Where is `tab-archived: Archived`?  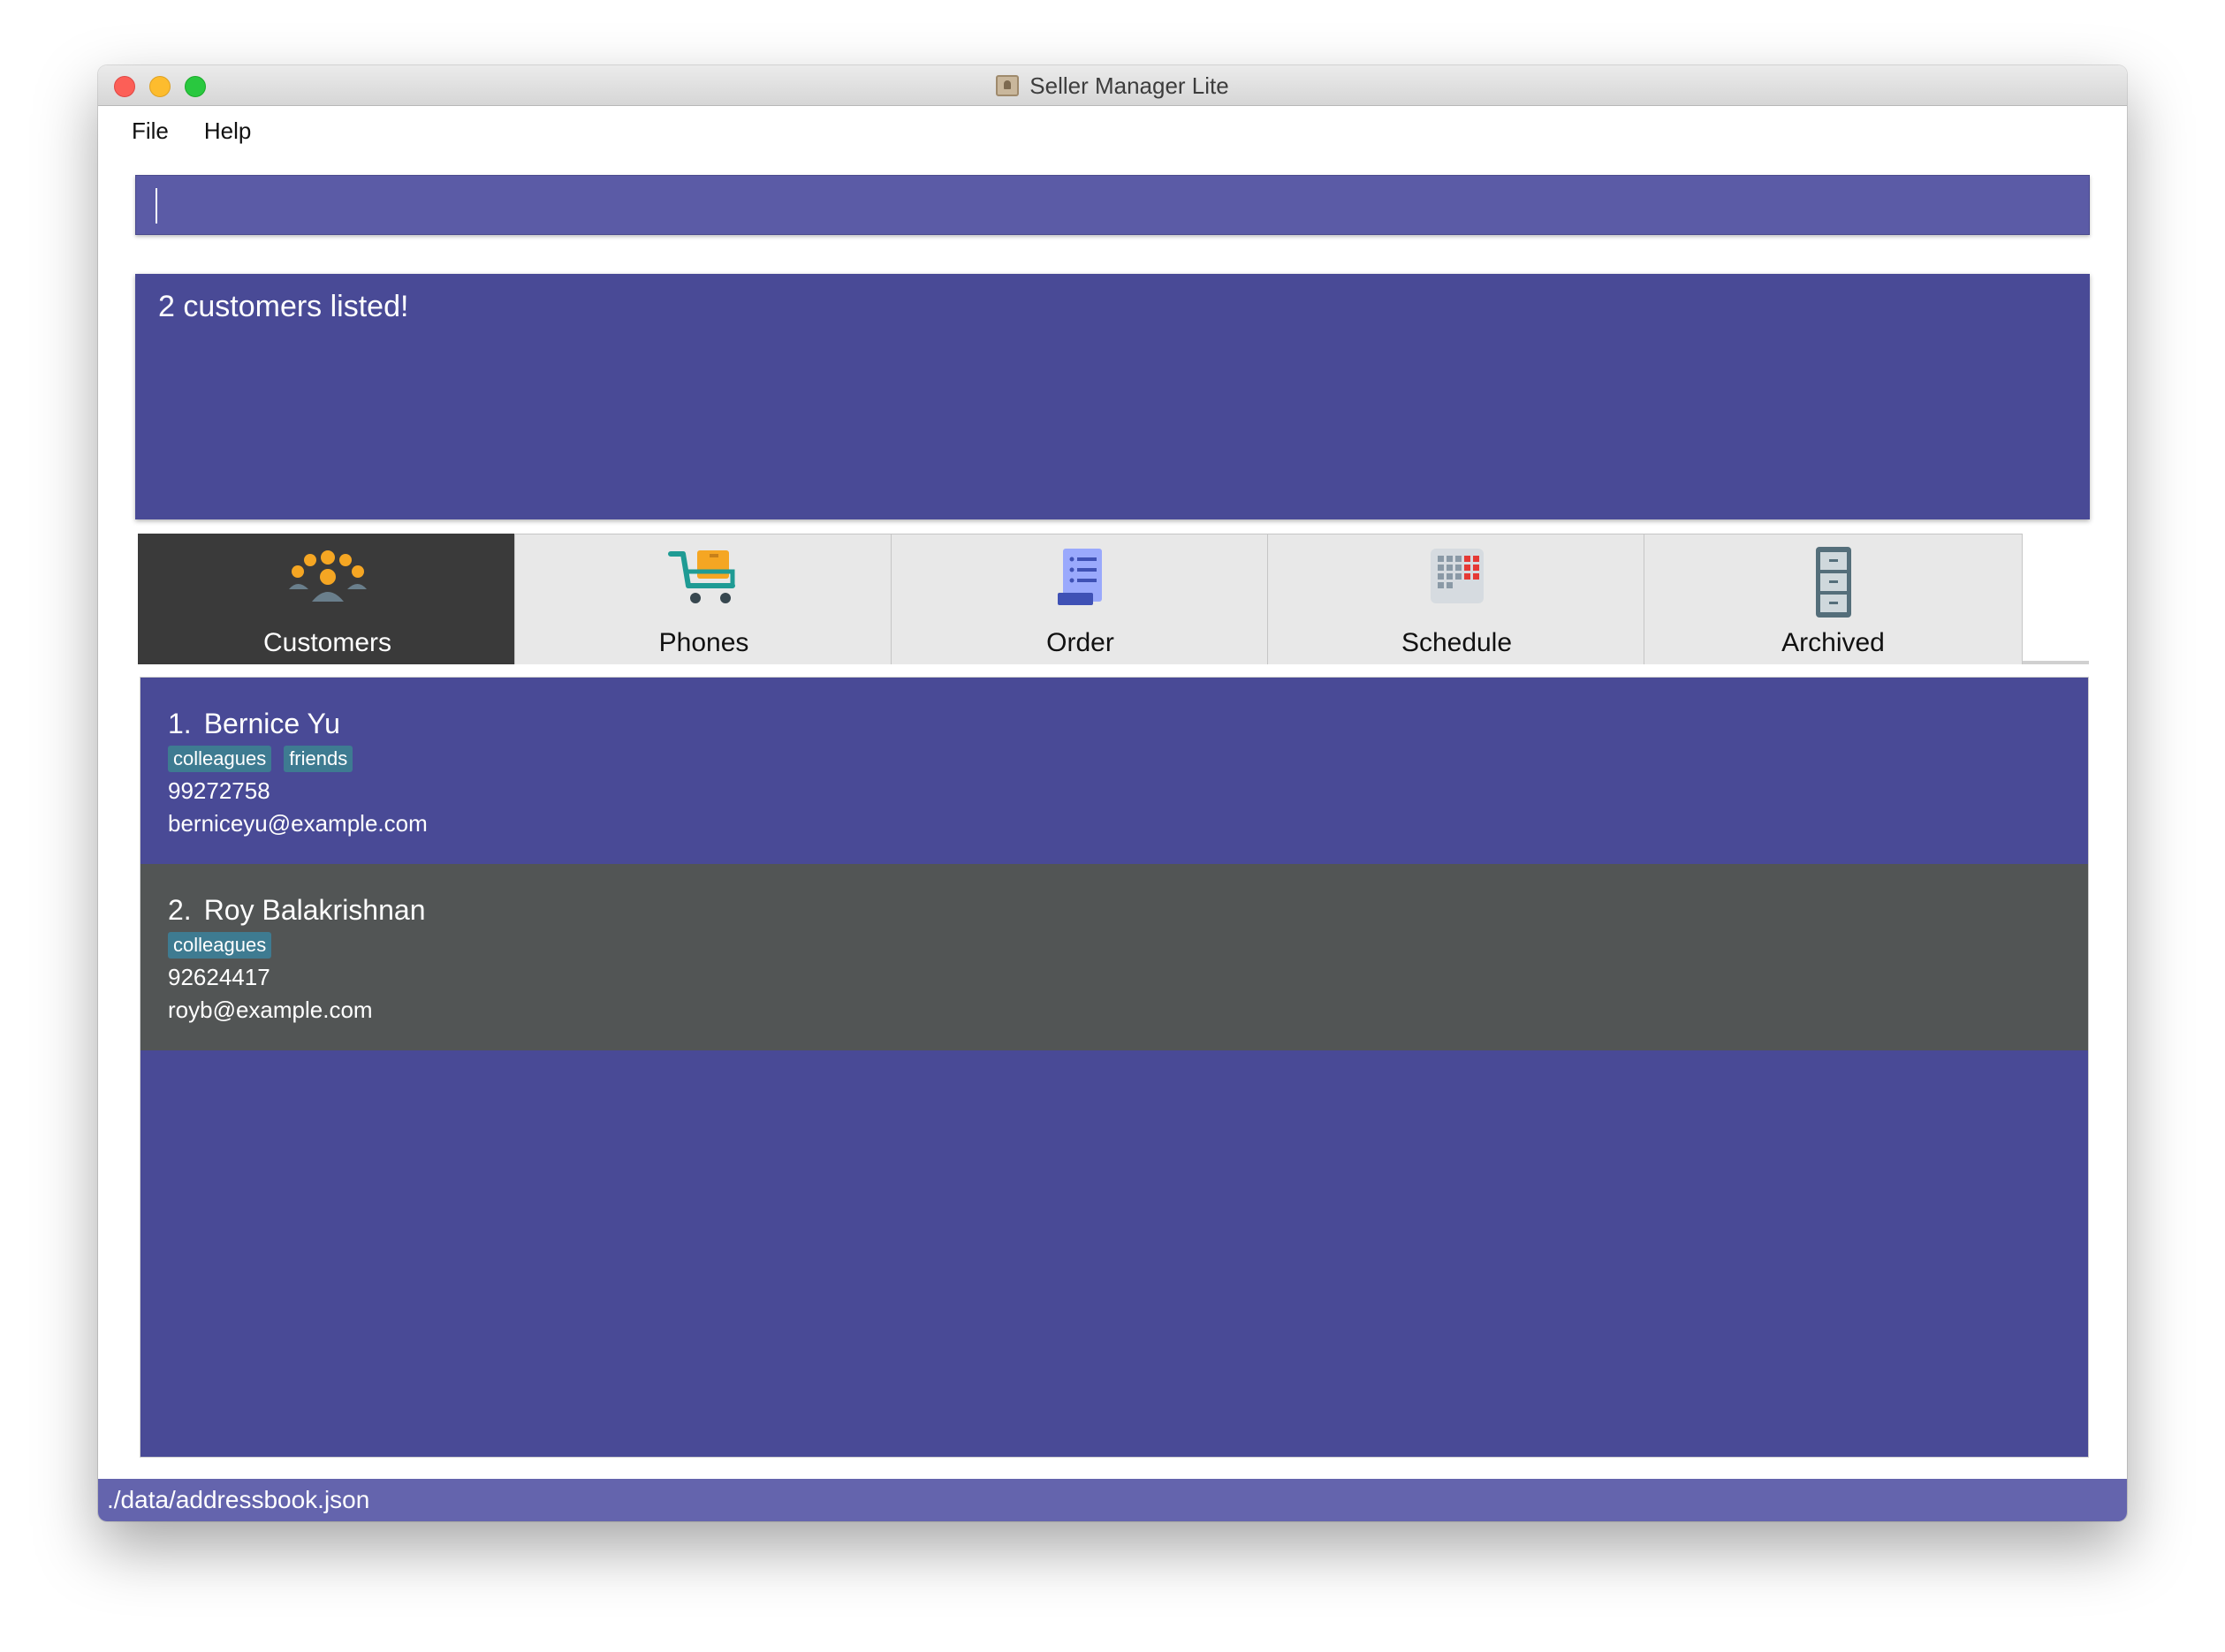
tab-archived: Archived is located at coordinates (1834, 599).